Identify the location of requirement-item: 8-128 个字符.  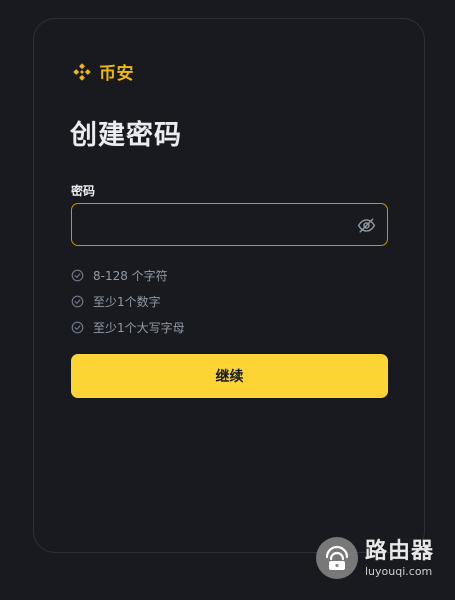
(128, 275).